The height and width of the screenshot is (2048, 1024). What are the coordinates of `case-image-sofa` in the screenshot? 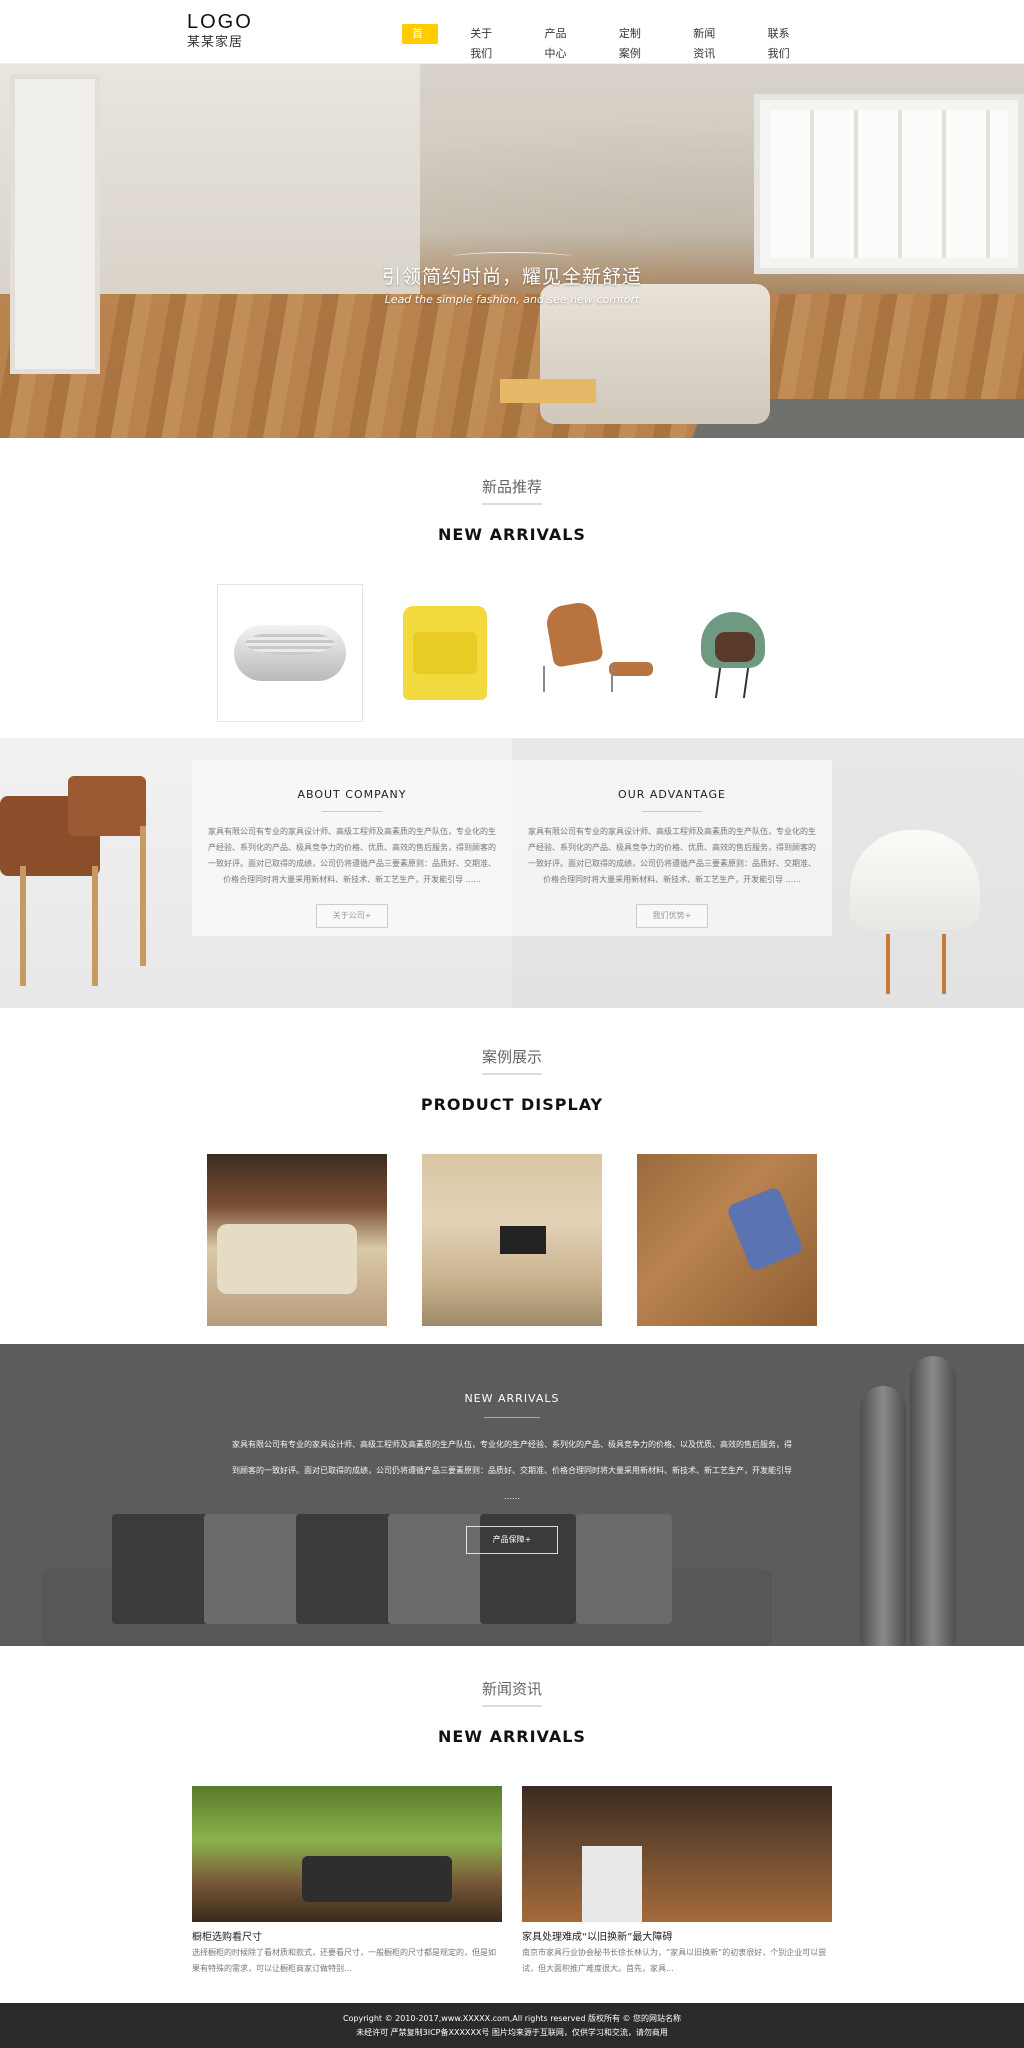 It's located at (297, 1240).